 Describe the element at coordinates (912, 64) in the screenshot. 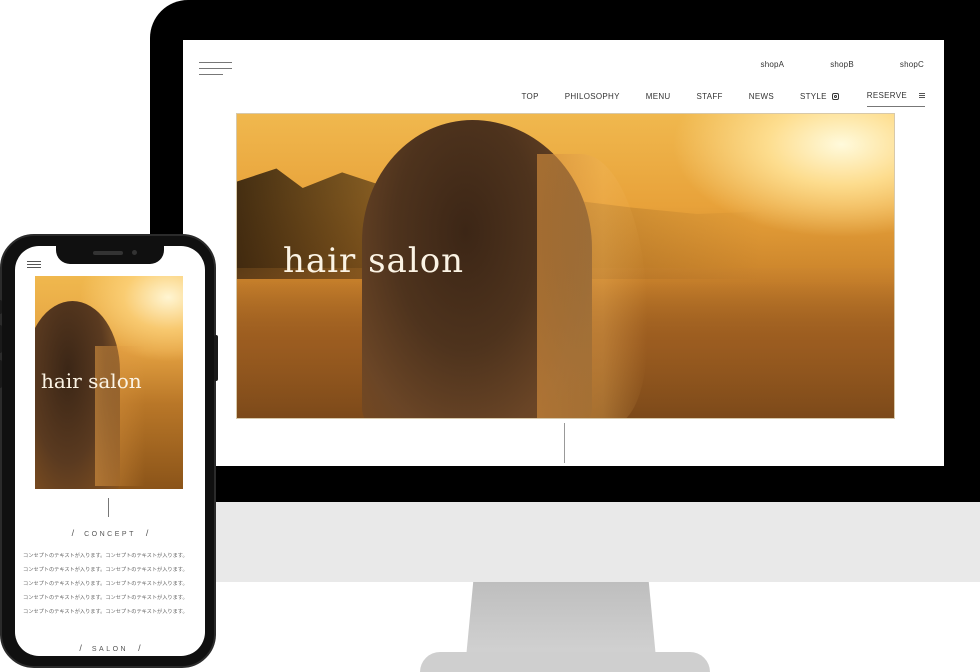

I see `shop-link-c: shopC` at that location.